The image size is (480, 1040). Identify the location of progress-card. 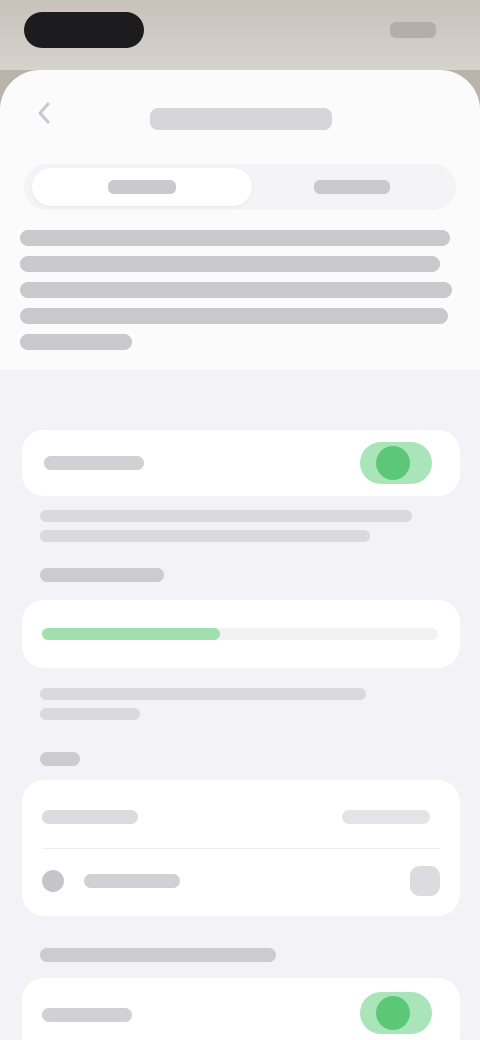
(241, 634).